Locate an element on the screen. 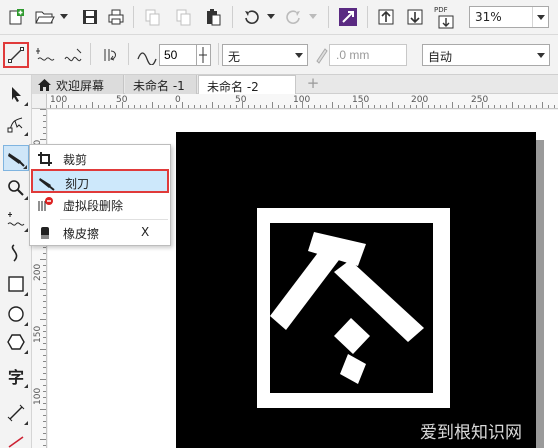 This screenshot has width=558, height=448. ruler-label: 150 is located at coordinates (361, 100).